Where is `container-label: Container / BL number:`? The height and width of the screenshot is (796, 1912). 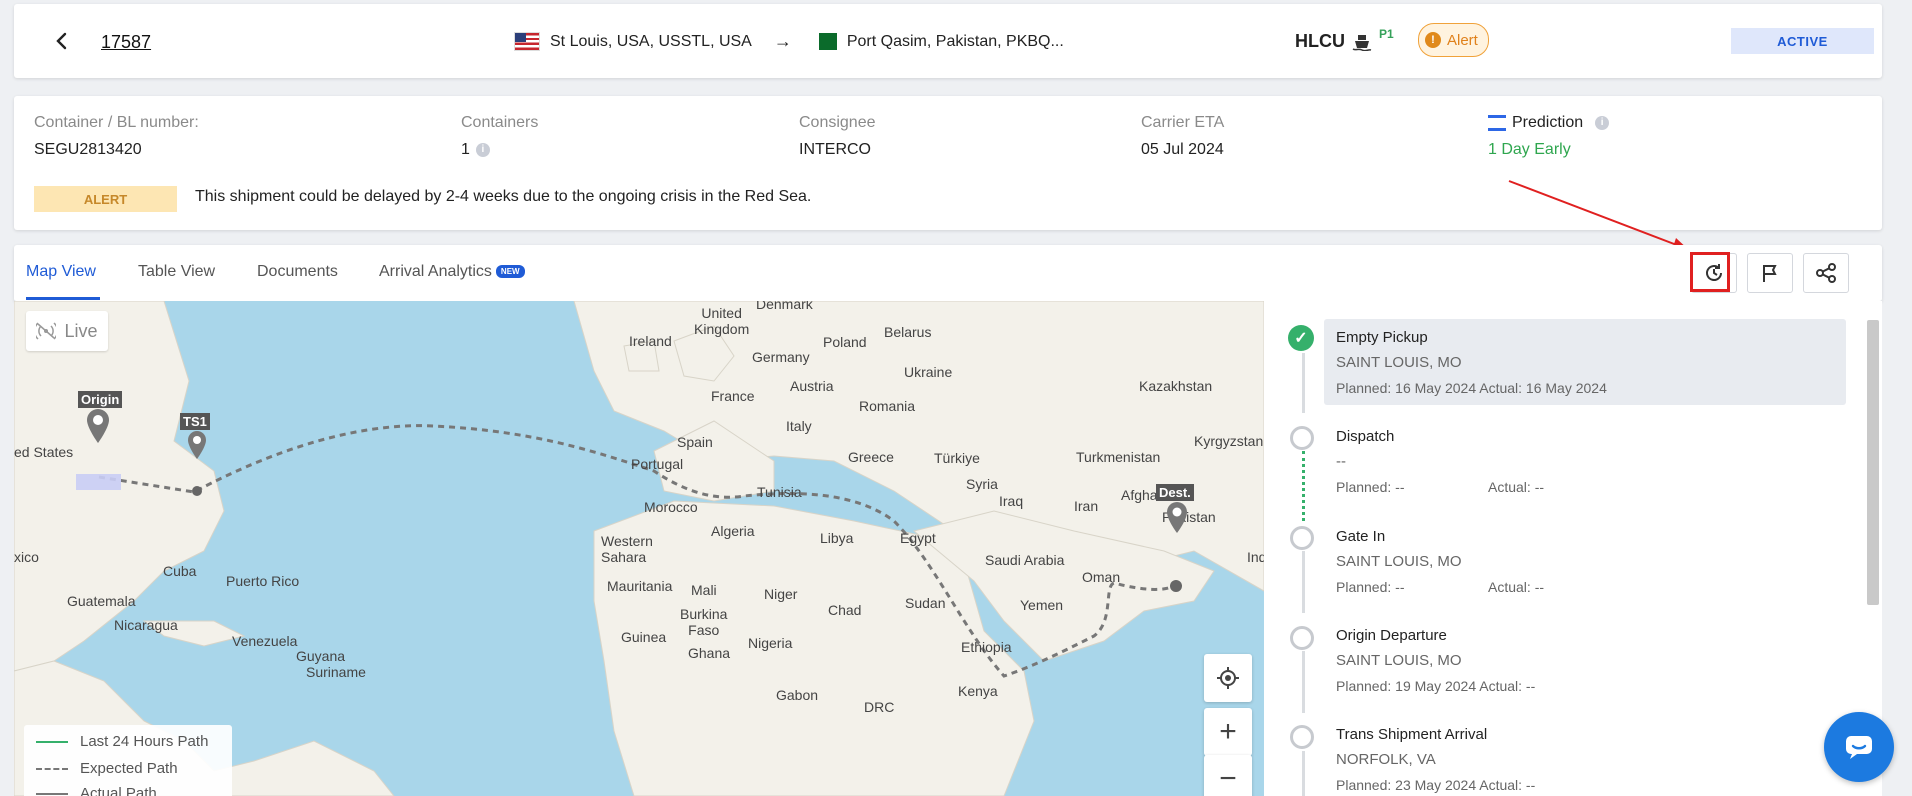 container-label: Container / BL number: is located at coordinates (116, 122).